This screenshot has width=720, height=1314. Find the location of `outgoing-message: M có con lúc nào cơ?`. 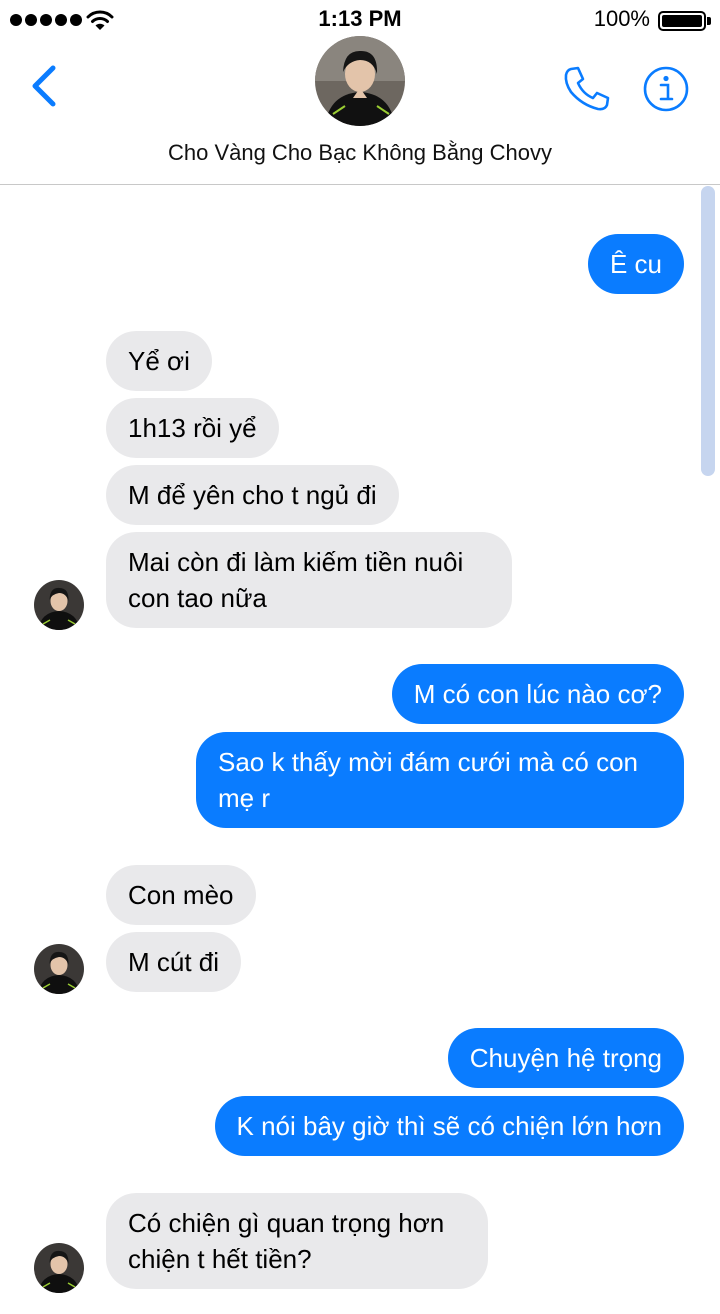

outgoing-message: M có con lúc nào cơ? is located at coordinates (537, 694).